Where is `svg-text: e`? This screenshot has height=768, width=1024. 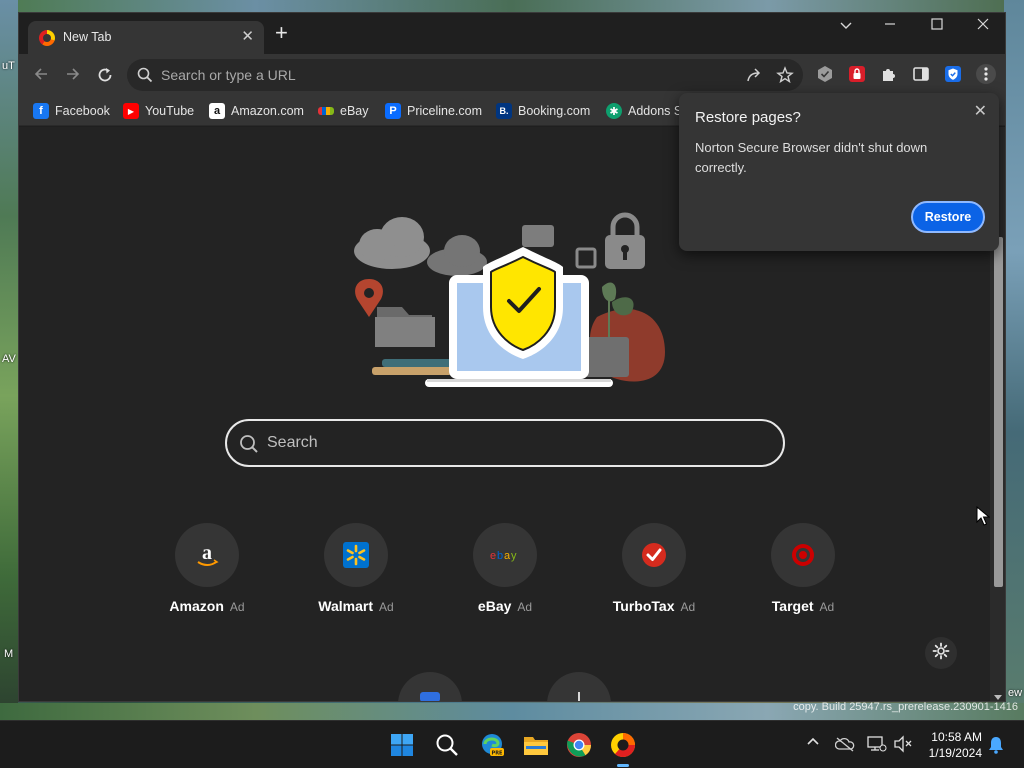
svg-text: e is located at coordinates (493, 556).